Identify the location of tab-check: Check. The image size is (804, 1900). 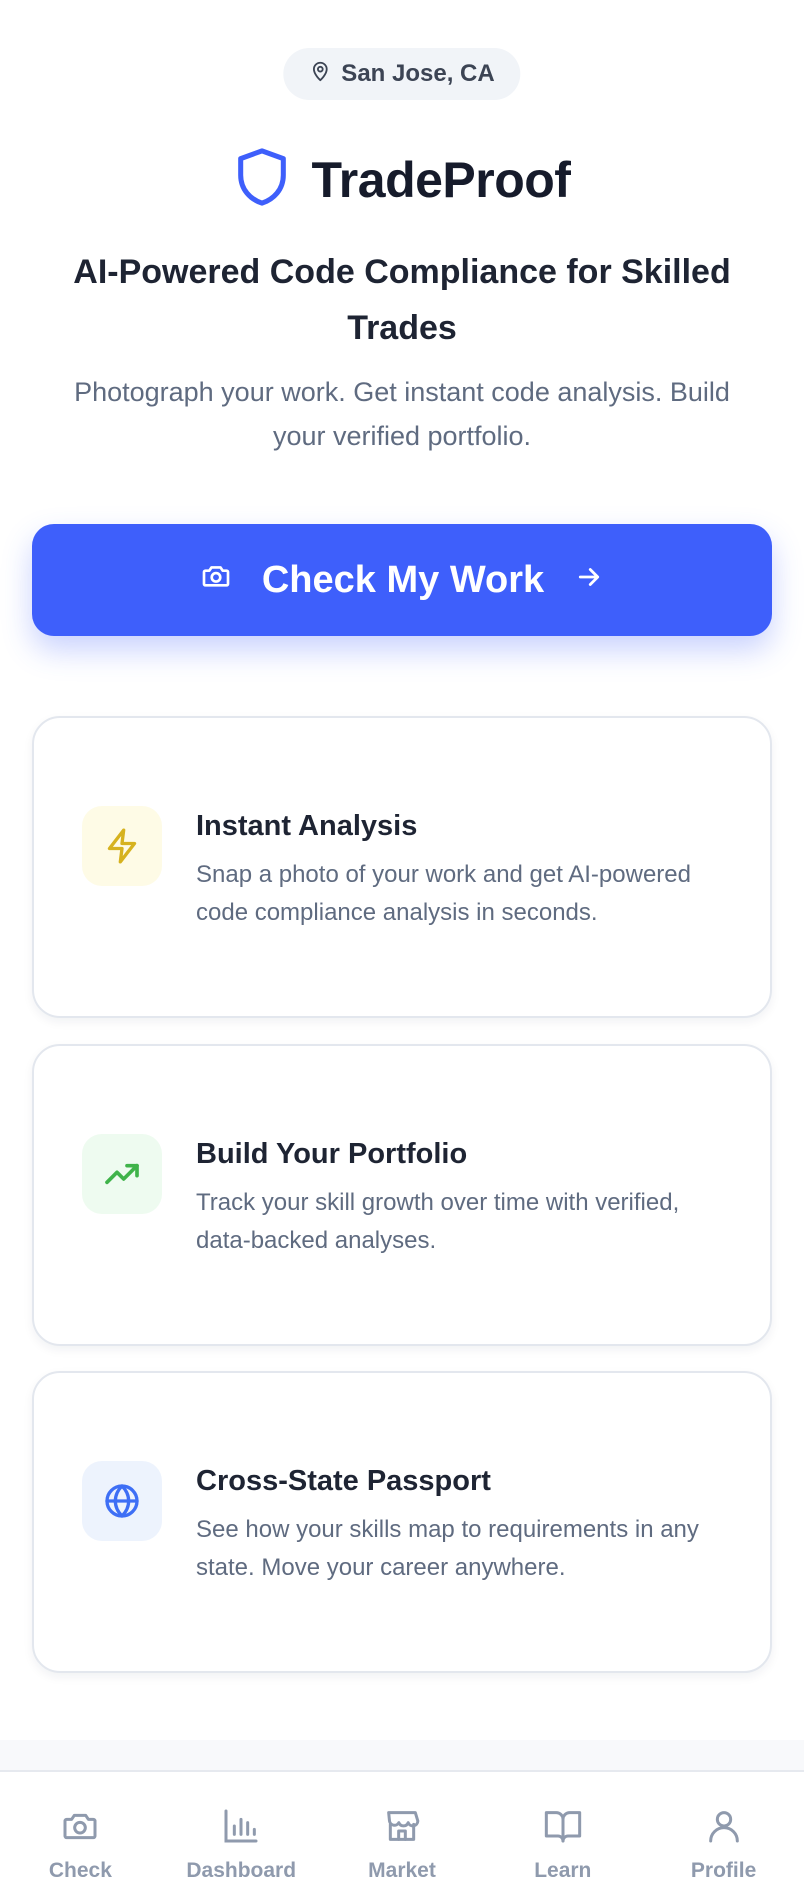
(80, 1836).